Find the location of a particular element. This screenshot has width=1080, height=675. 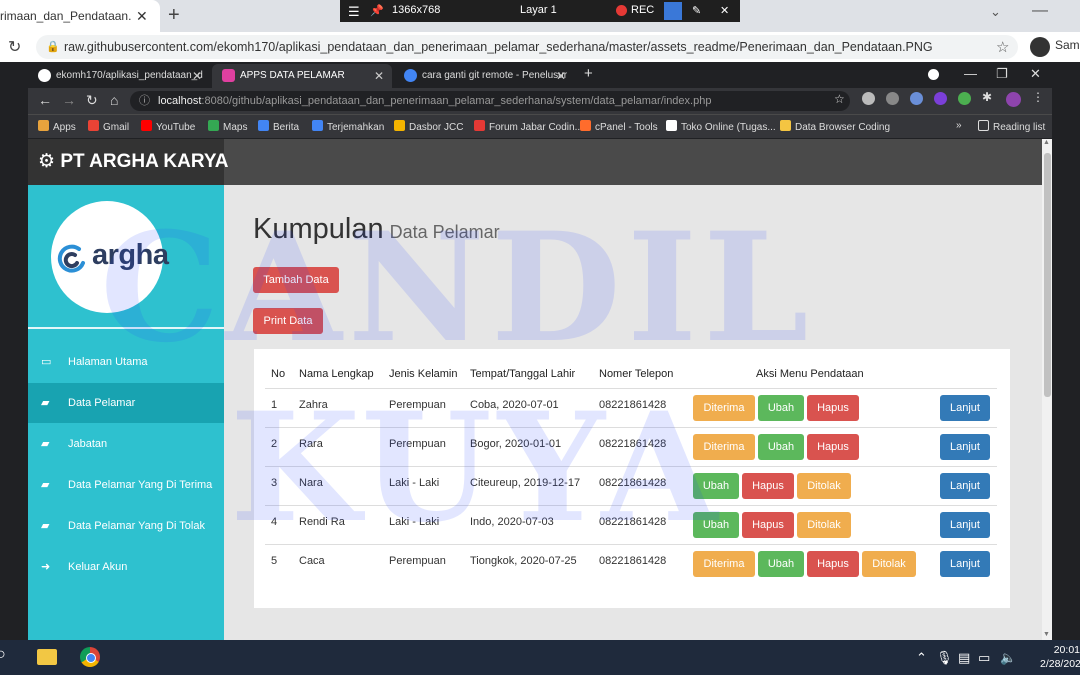

bookmark-item: Berita is located at coordinates (278, 126).